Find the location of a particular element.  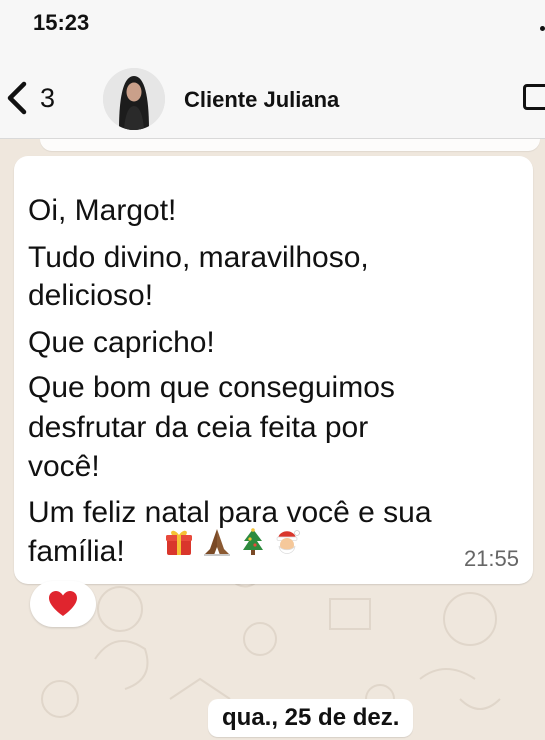

message-line: Que capricho! is located at coordinates (121, 342).